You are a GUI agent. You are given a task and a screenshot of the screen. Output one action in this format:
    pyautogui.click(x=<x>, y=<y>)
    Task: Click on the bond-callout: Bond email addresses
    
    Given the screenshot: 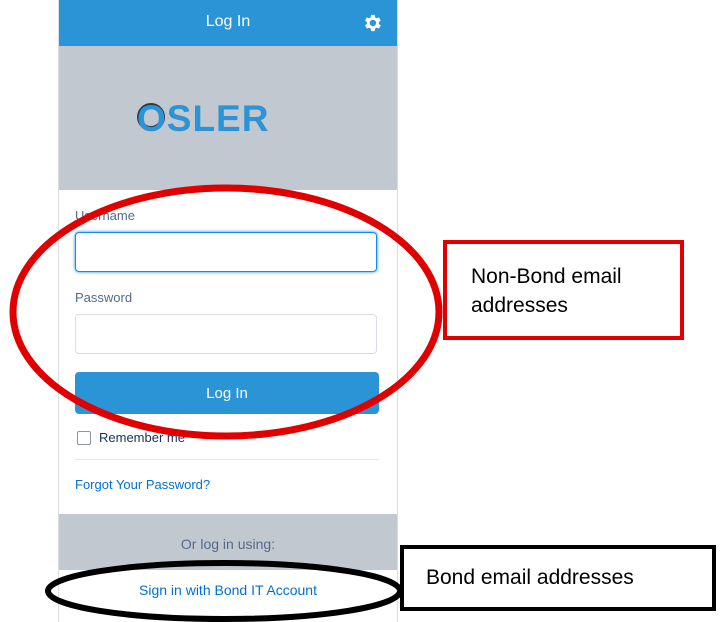 What is the action you would take?
    pyautogui.click(x=558, y=578)
    